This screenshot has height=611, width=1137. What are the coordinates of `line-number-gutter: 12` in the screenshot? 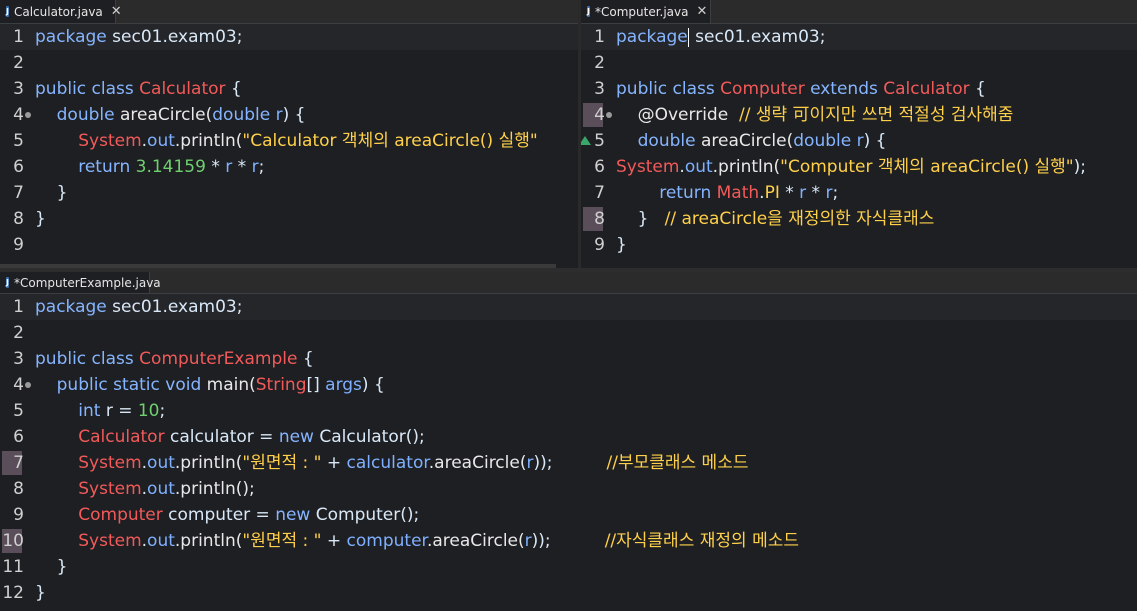 It's located at (13, 593).